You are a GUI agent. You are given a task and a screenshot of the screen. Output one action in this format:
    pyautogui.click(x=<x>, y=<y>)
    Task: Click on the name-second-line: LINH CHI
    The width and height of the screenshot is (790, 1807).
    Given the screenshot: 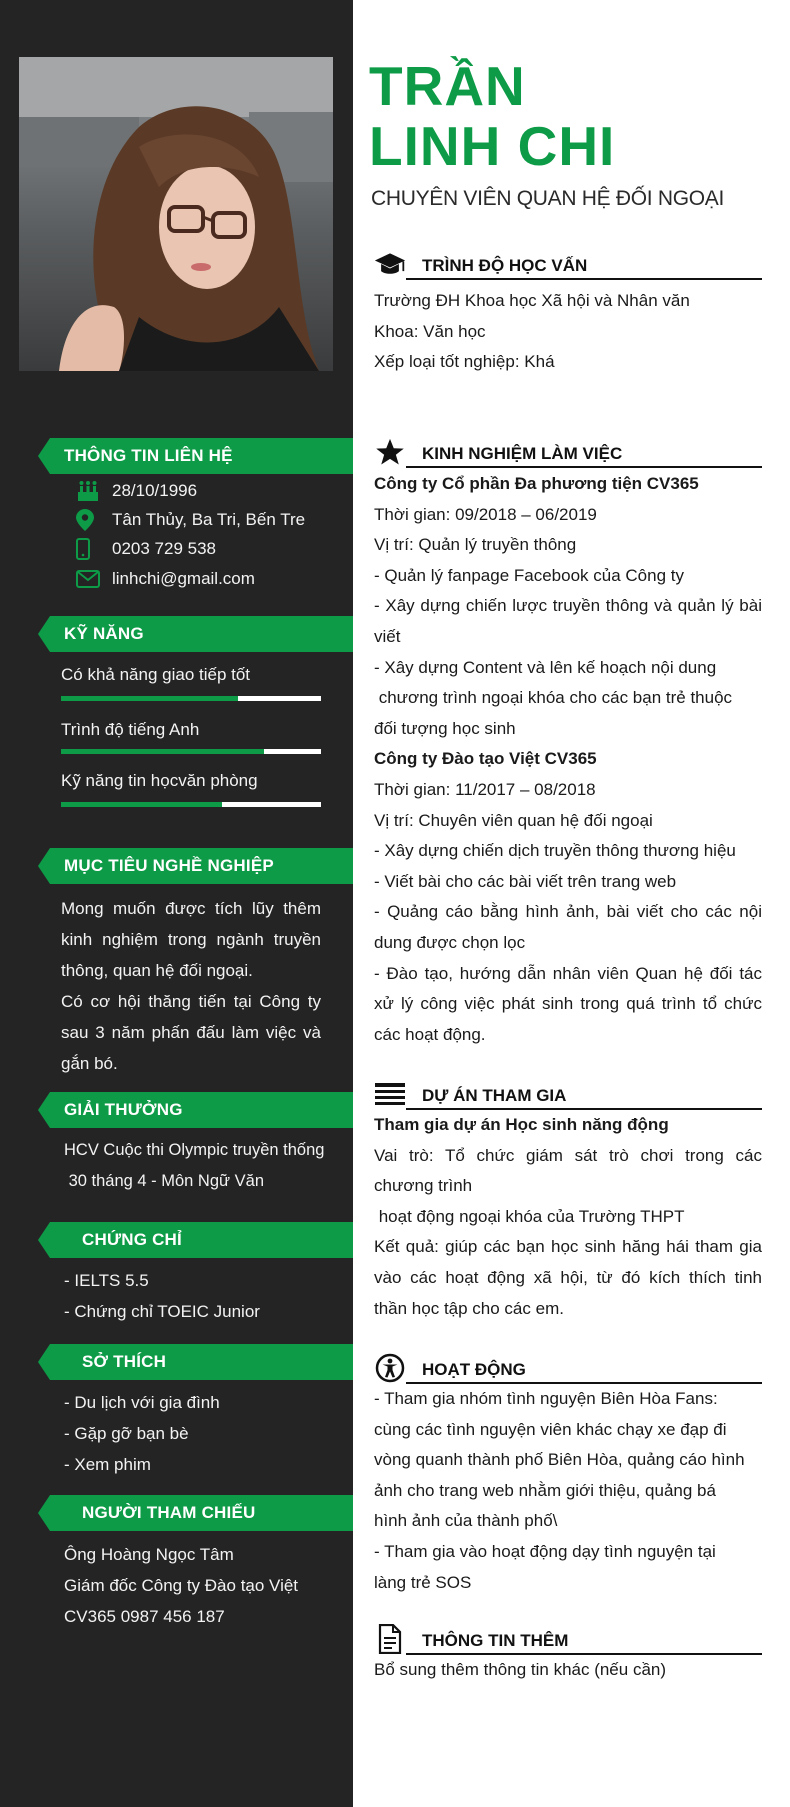 What is the action you would take?
    pyautogui.click(x=492, y=146)
    